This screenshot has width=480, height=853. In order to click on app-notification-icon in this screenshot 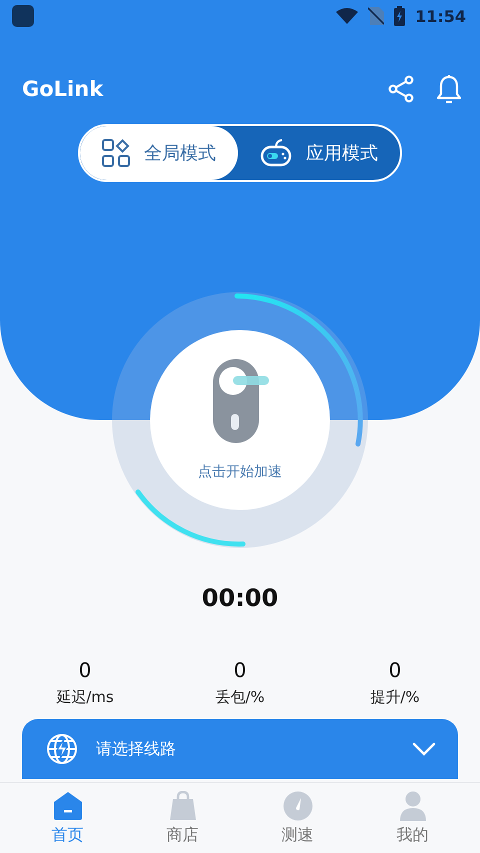, I will do `click(23, 16)`.